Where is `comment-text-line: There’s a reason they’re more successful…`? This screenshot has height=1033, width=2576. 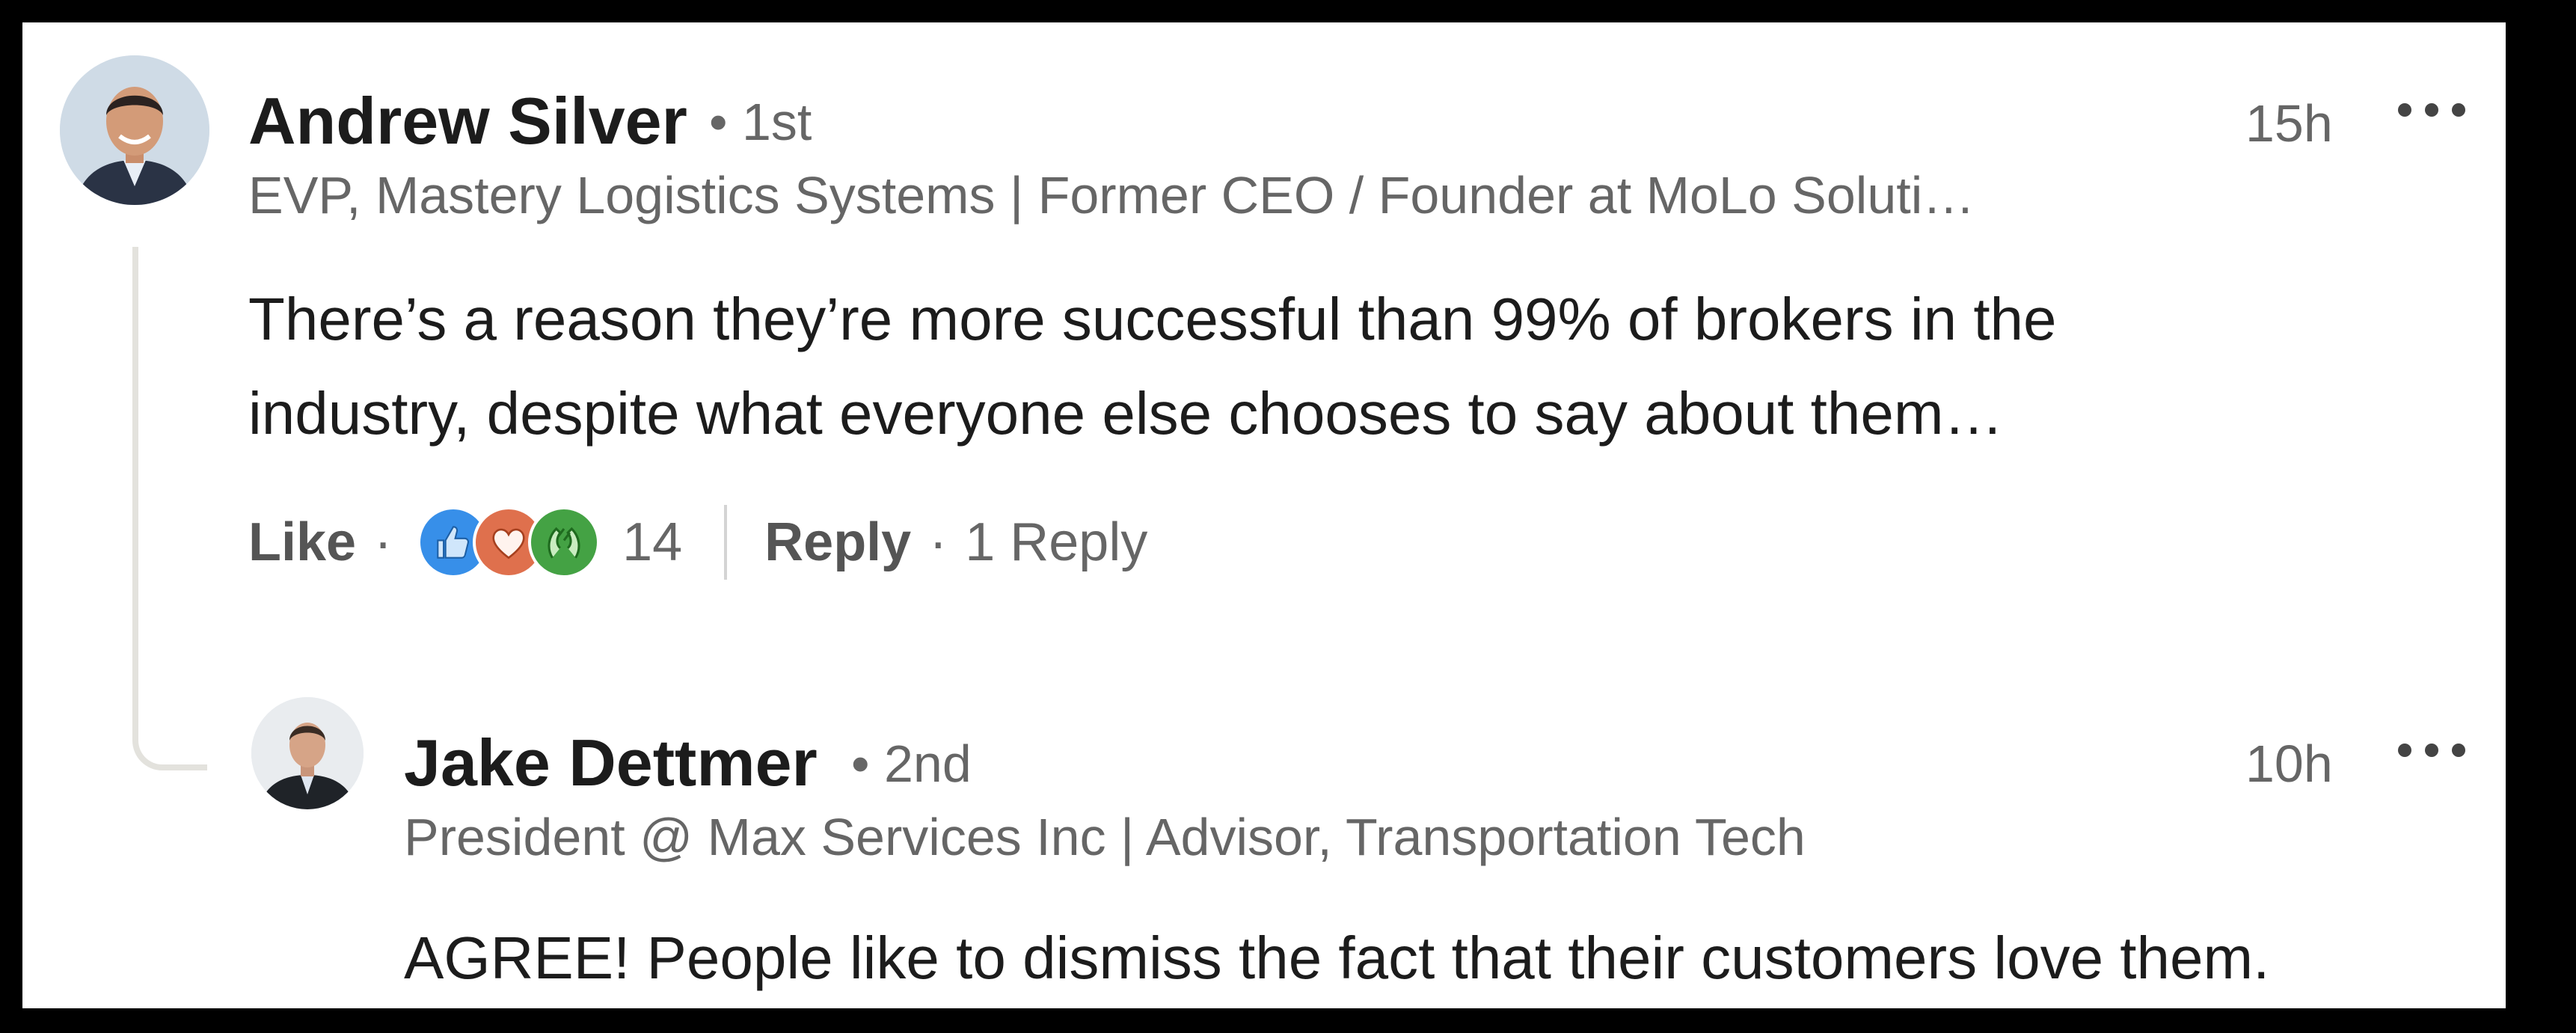 comment-text-line: There’s a reason they’re more successful… is located at coordinates (1152, 319).